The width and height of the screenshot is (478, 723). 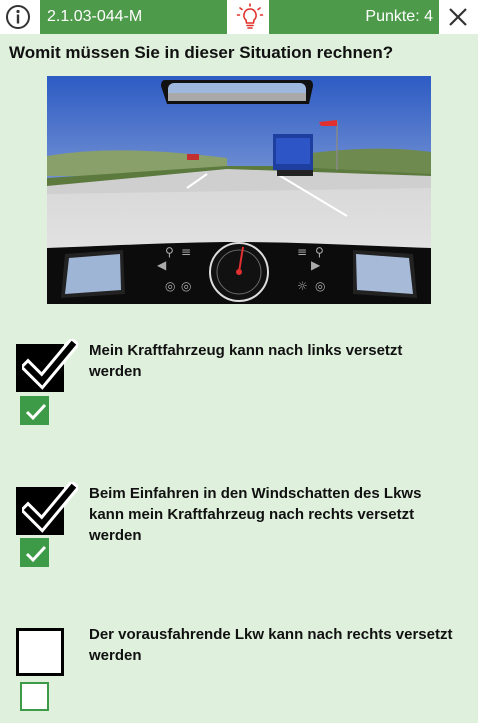 I want to click on info-icon, so click(x=18, y=17).